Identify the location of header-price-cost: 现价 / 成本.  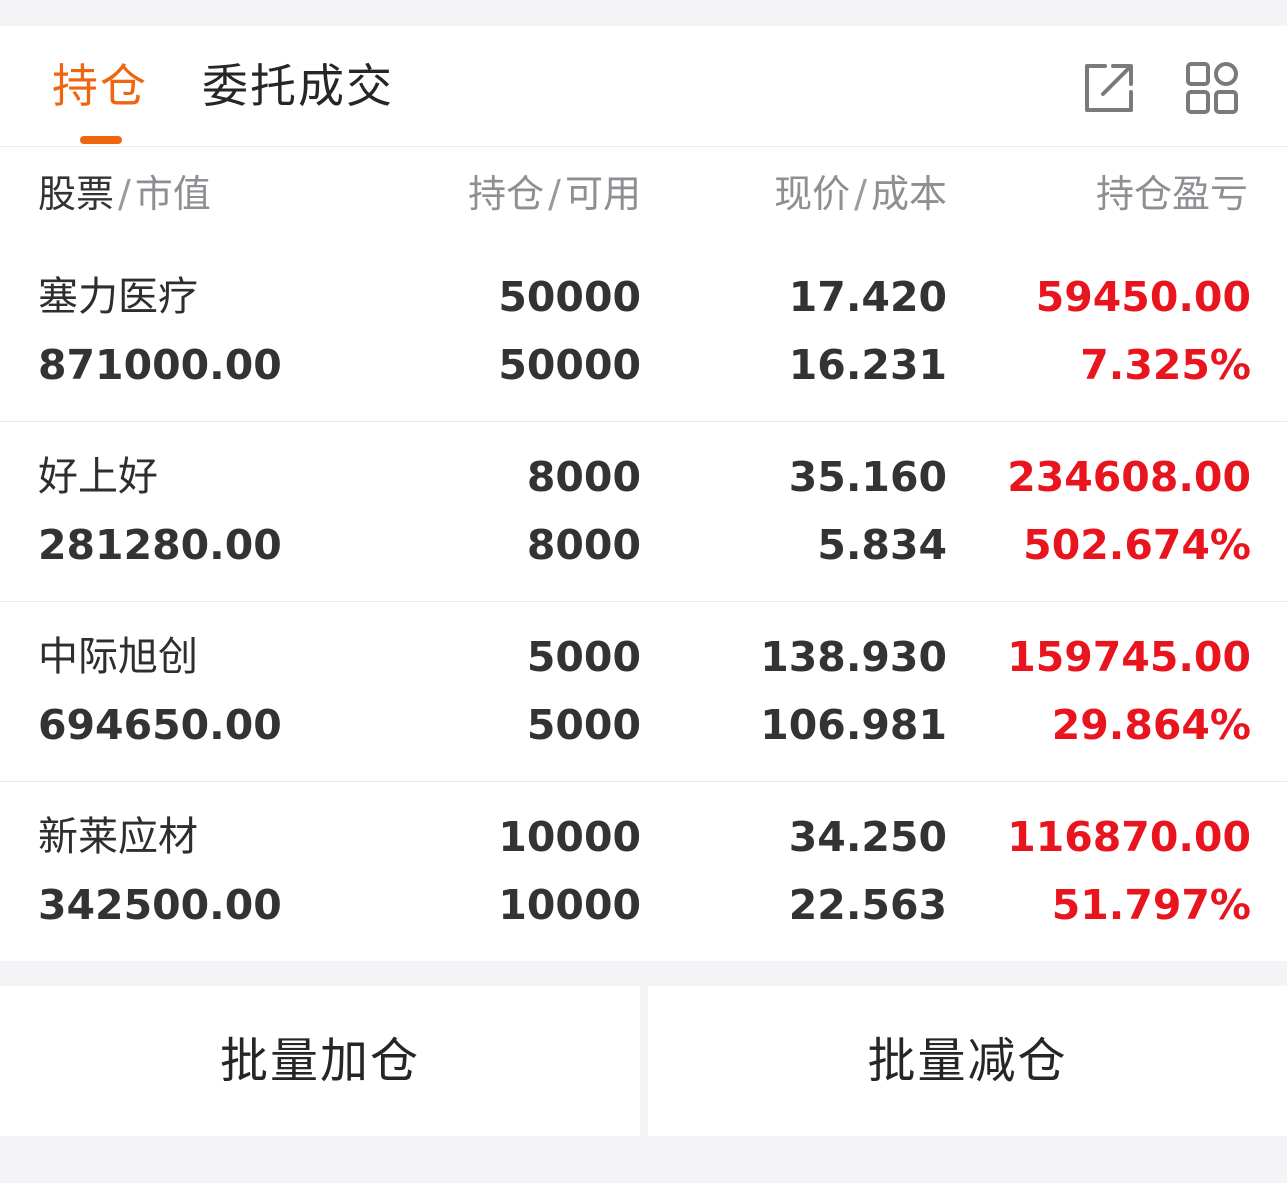
(860, 194).